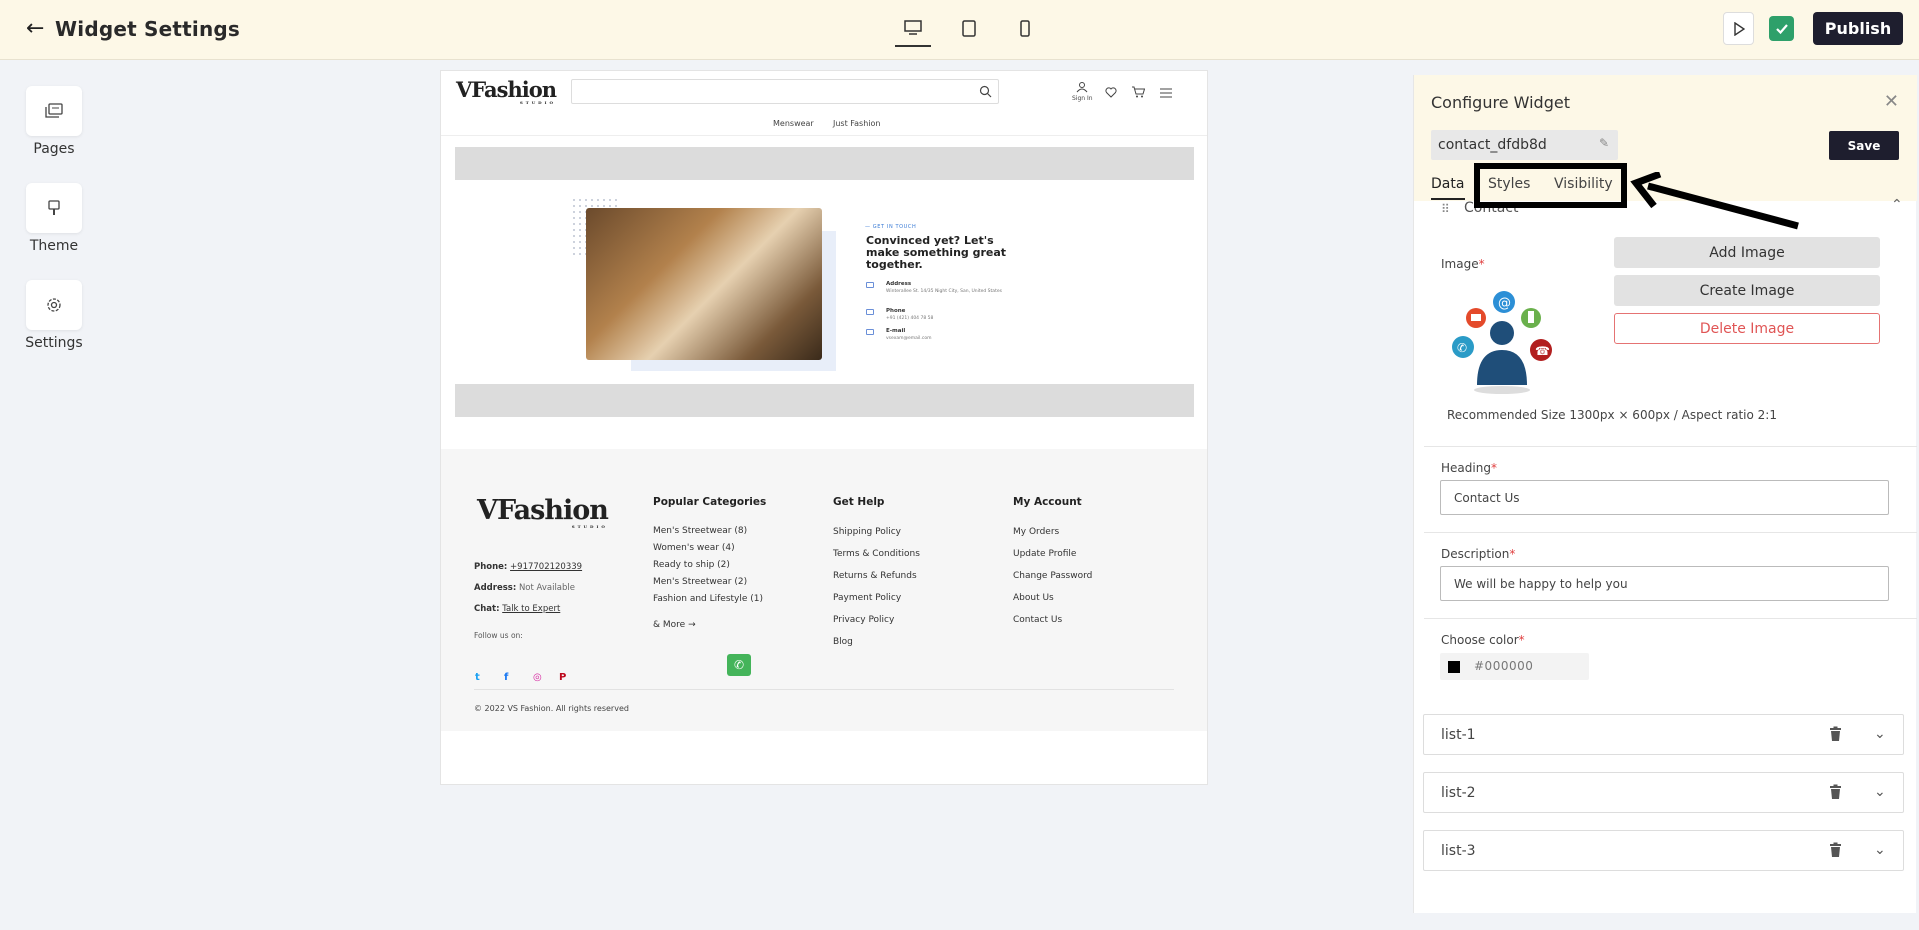 The image size is (1919, 930). I want to click on footer-chat-label: Chat:, so click(487, 609).